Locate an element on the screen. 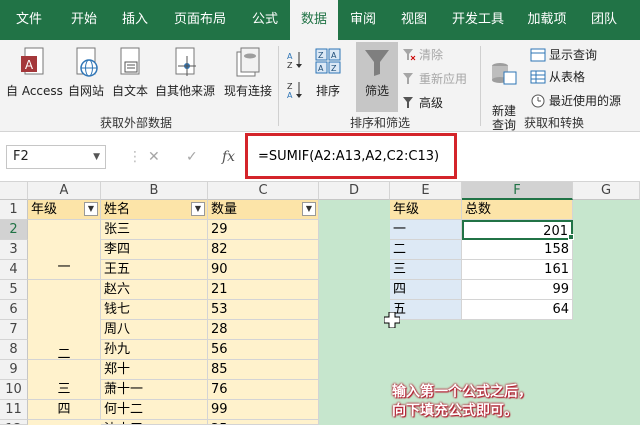  row-header: 12 is located at coordinates (14, 422).